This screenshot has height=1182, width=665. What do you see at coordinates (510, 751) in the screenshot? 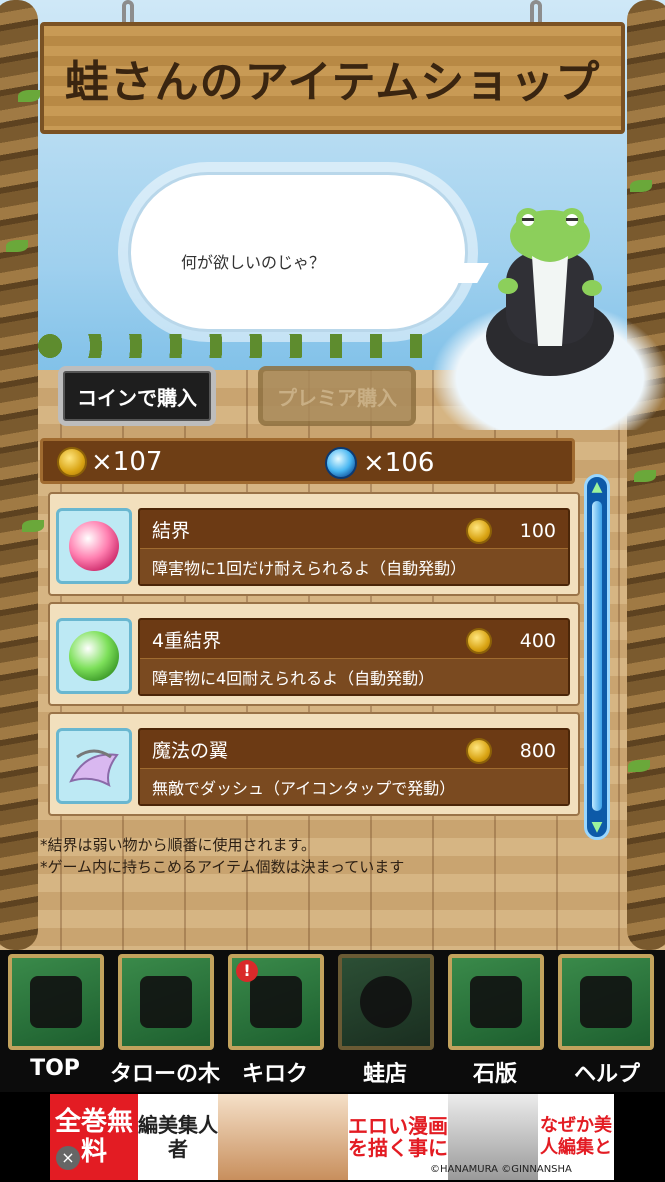
I see `item-price: 800` at bounding box center [510, 751].